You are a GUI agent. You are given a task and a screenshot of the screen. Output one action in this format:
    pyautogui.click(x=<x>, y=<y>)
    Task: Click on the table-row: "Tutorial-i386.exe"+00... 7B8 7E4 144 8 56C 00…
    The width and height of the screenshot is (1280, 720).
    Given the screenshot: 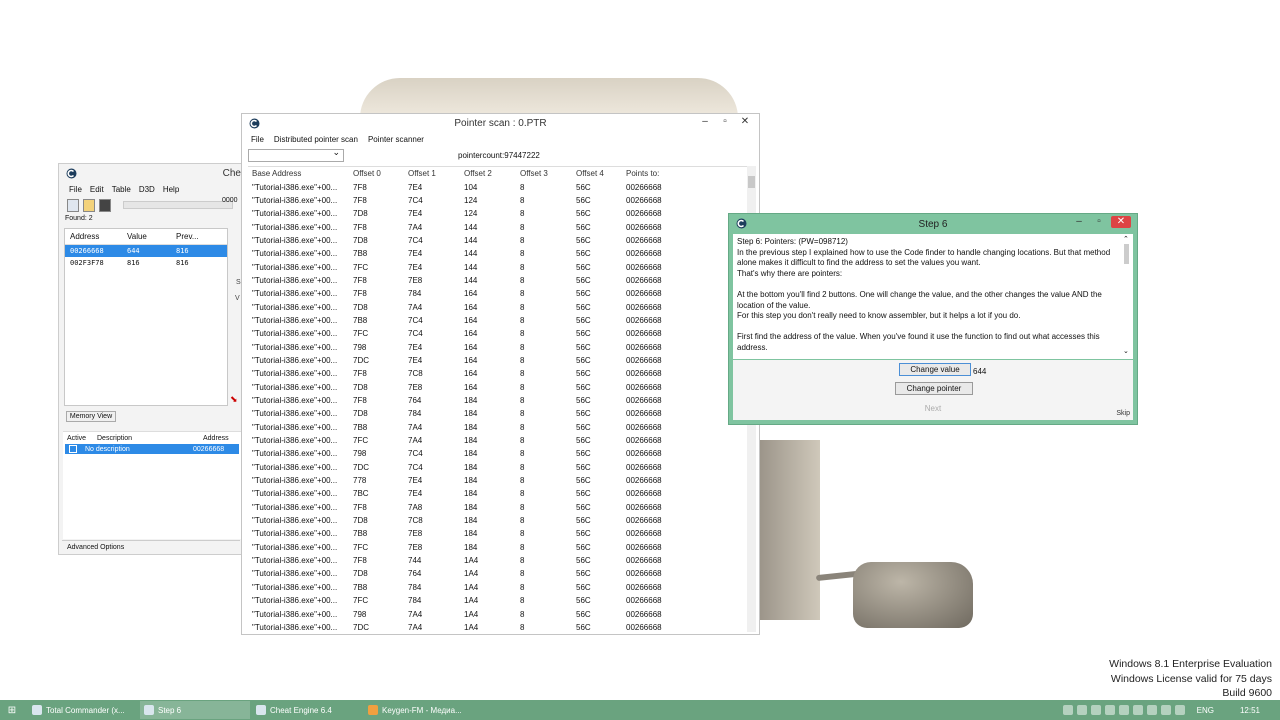 What is the action you would take?
    pyautogui.click(x=501, y=253)
    